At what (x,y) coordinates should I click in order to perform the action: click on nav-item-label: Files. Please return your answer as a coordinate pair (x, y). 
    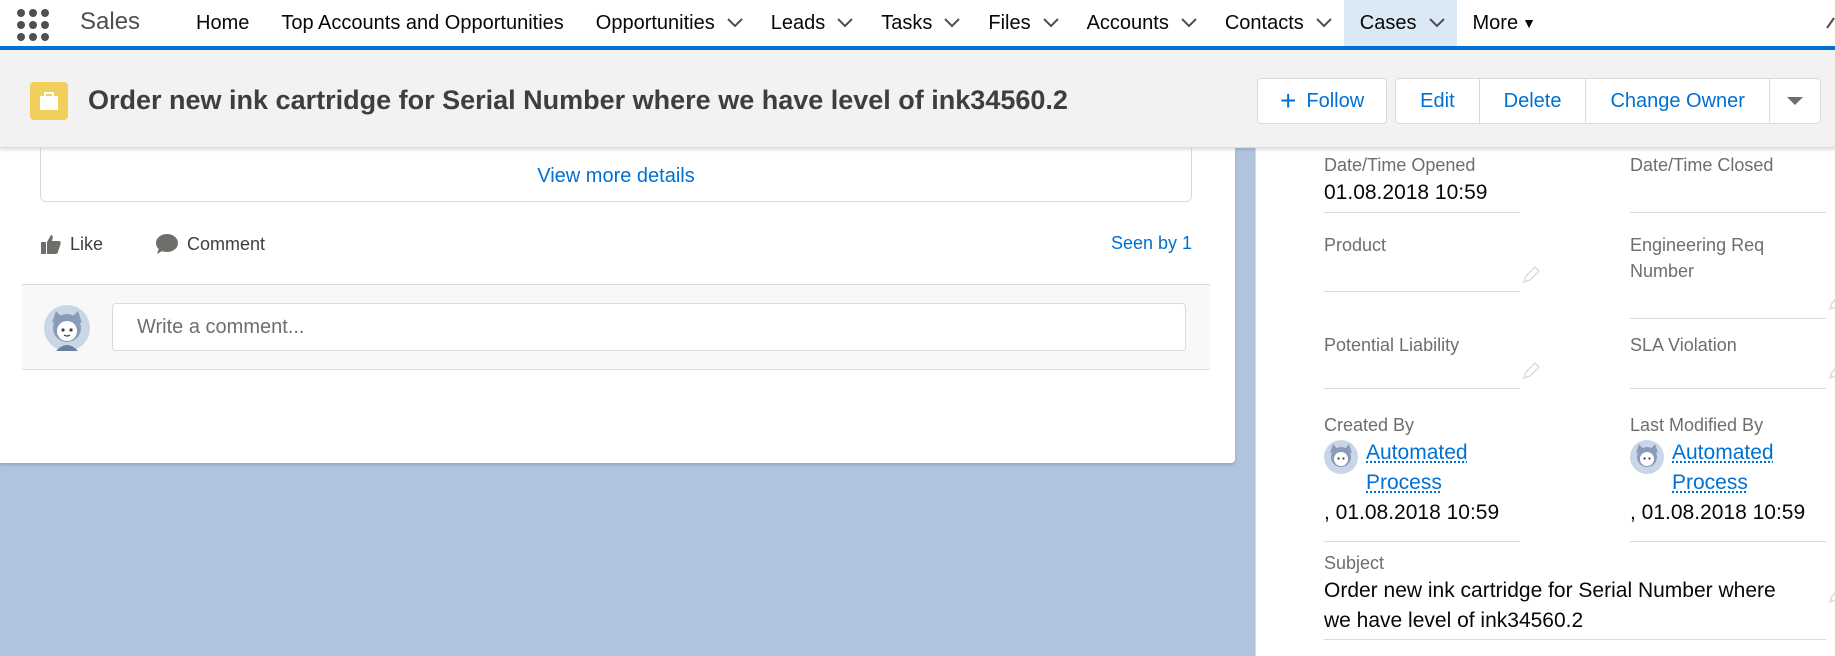
    Looking at the image, I should click on (1009, 22).